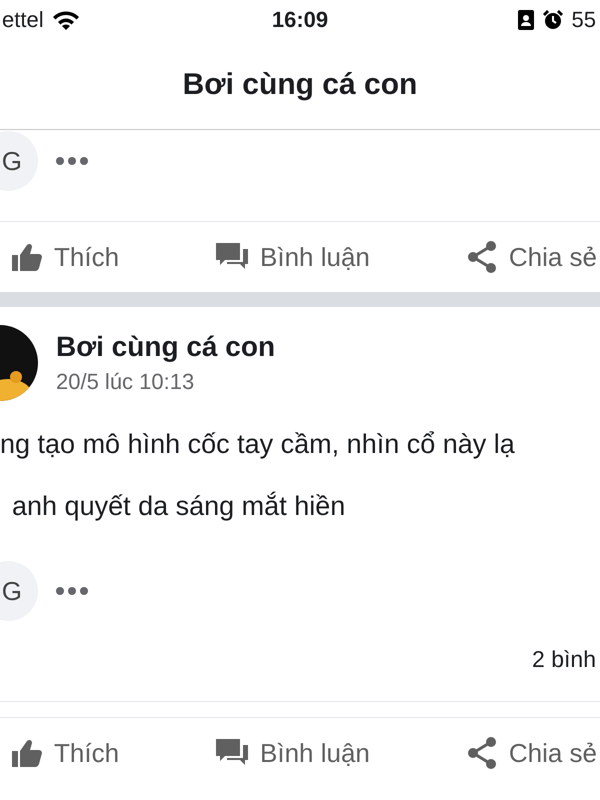  I want to click on author-name: Bơi cùng cá con, so click(166, 347).